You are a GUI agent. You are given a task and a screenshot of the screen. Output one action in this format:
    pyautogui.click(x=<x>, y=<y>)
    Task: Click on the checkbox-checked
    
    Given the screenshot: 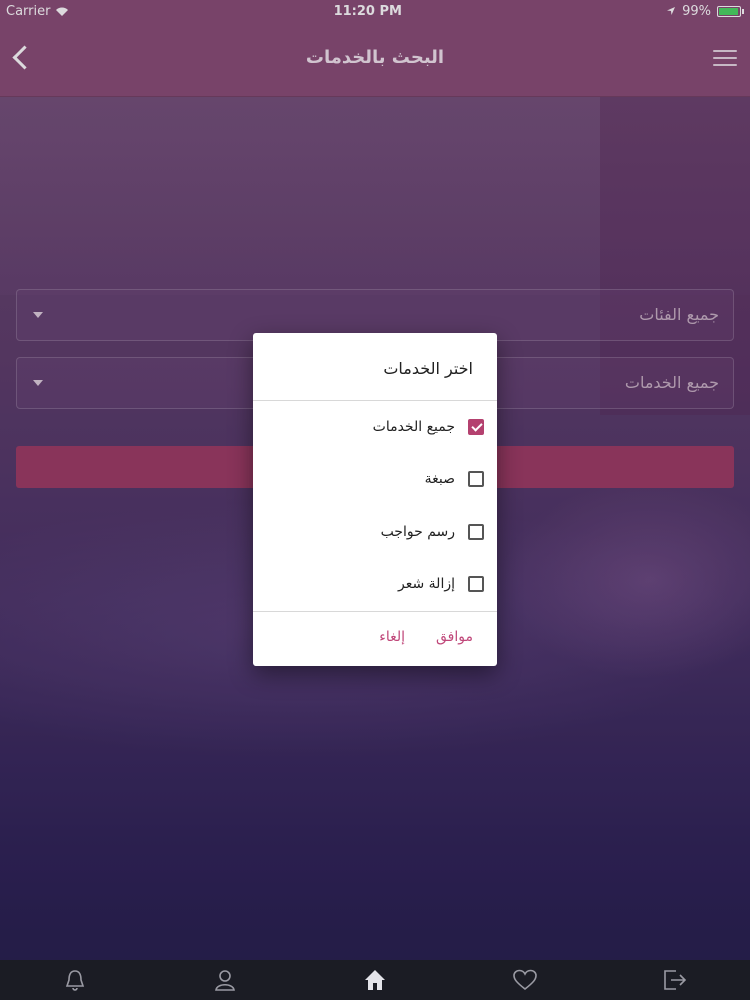 What is the action you would take?
    pyautogui.click(x=476, y=427)
    